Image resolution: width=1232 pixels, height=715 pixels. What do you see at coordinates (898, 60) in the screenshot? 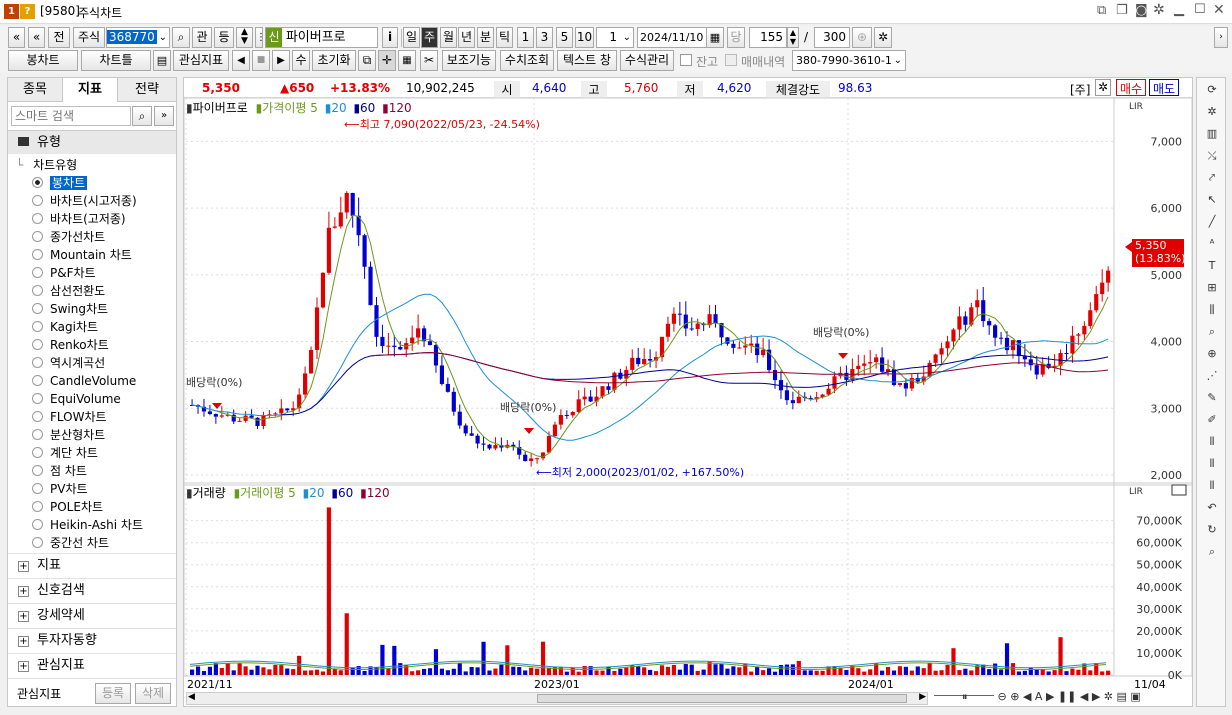
I see `chevron-down-icon: ⌄` at bounding box center [898, 60].